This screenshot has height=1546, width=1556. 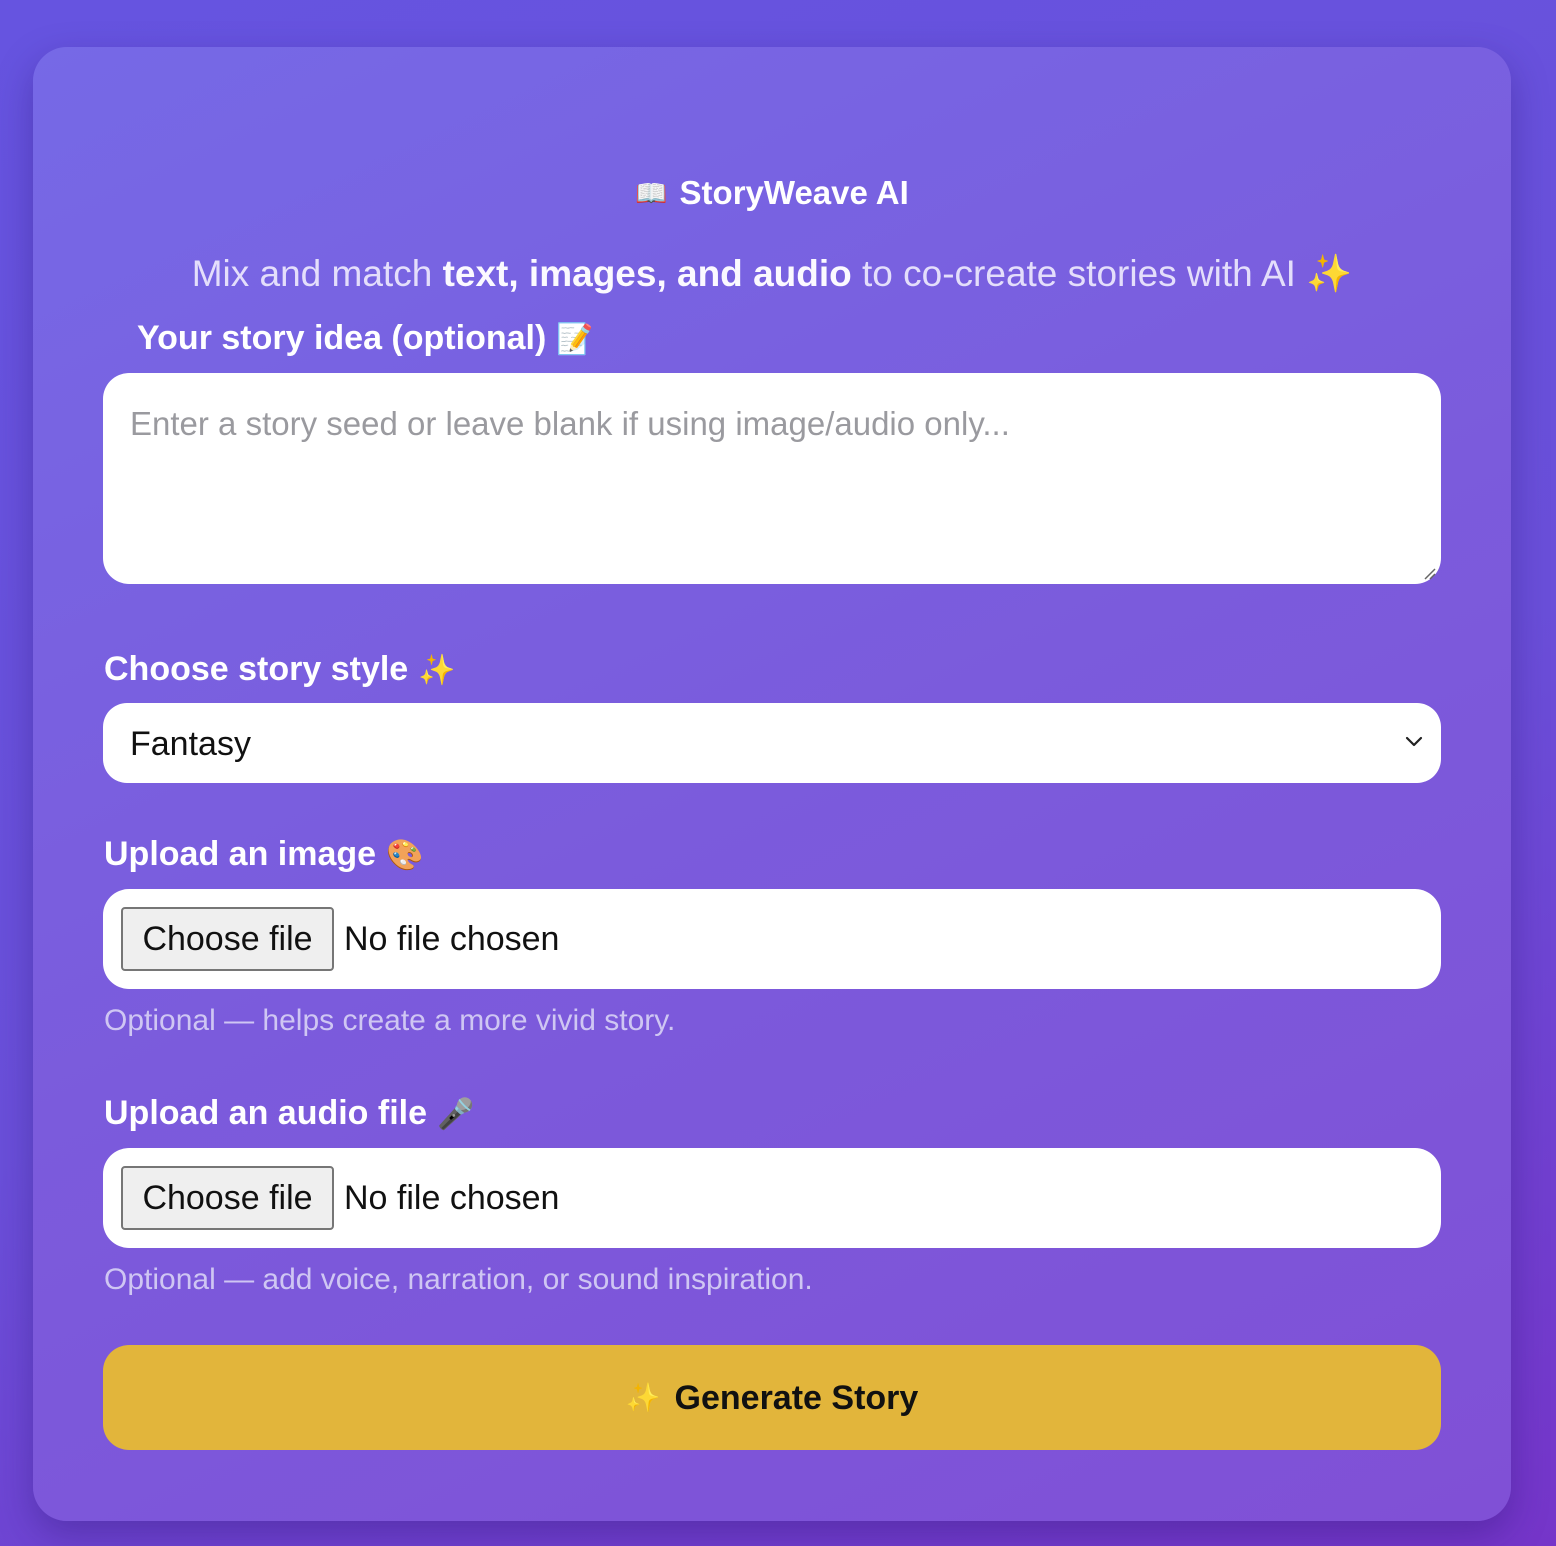 I want to click on chevron-down-icon, so click(x=1414, y=741).